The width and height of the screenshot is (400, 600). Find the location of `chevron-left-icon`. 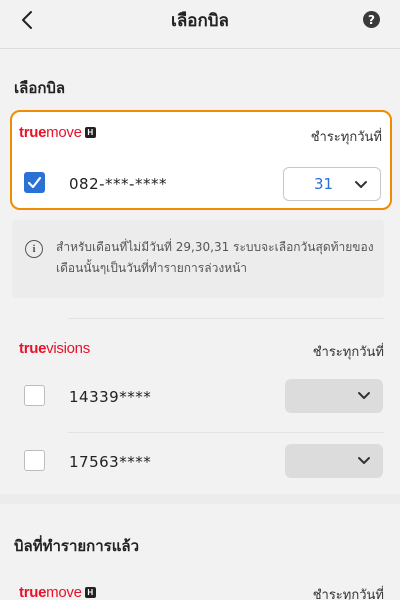

chevron-left-icon is located at coordinates (28, 20).